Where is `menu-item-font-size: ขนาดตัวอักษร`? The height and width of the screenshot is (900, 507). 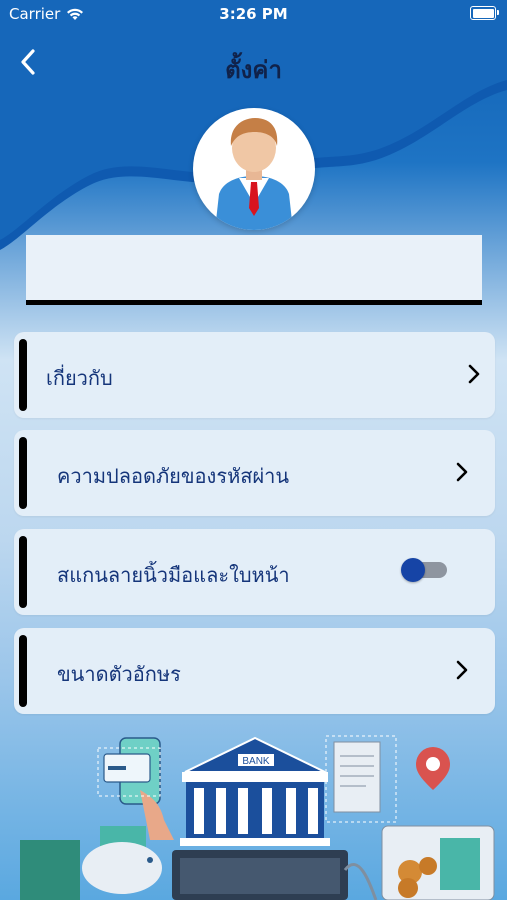
menu-item-font-size: ขนาดตัวอักษร is located at coordinates (254, 671).